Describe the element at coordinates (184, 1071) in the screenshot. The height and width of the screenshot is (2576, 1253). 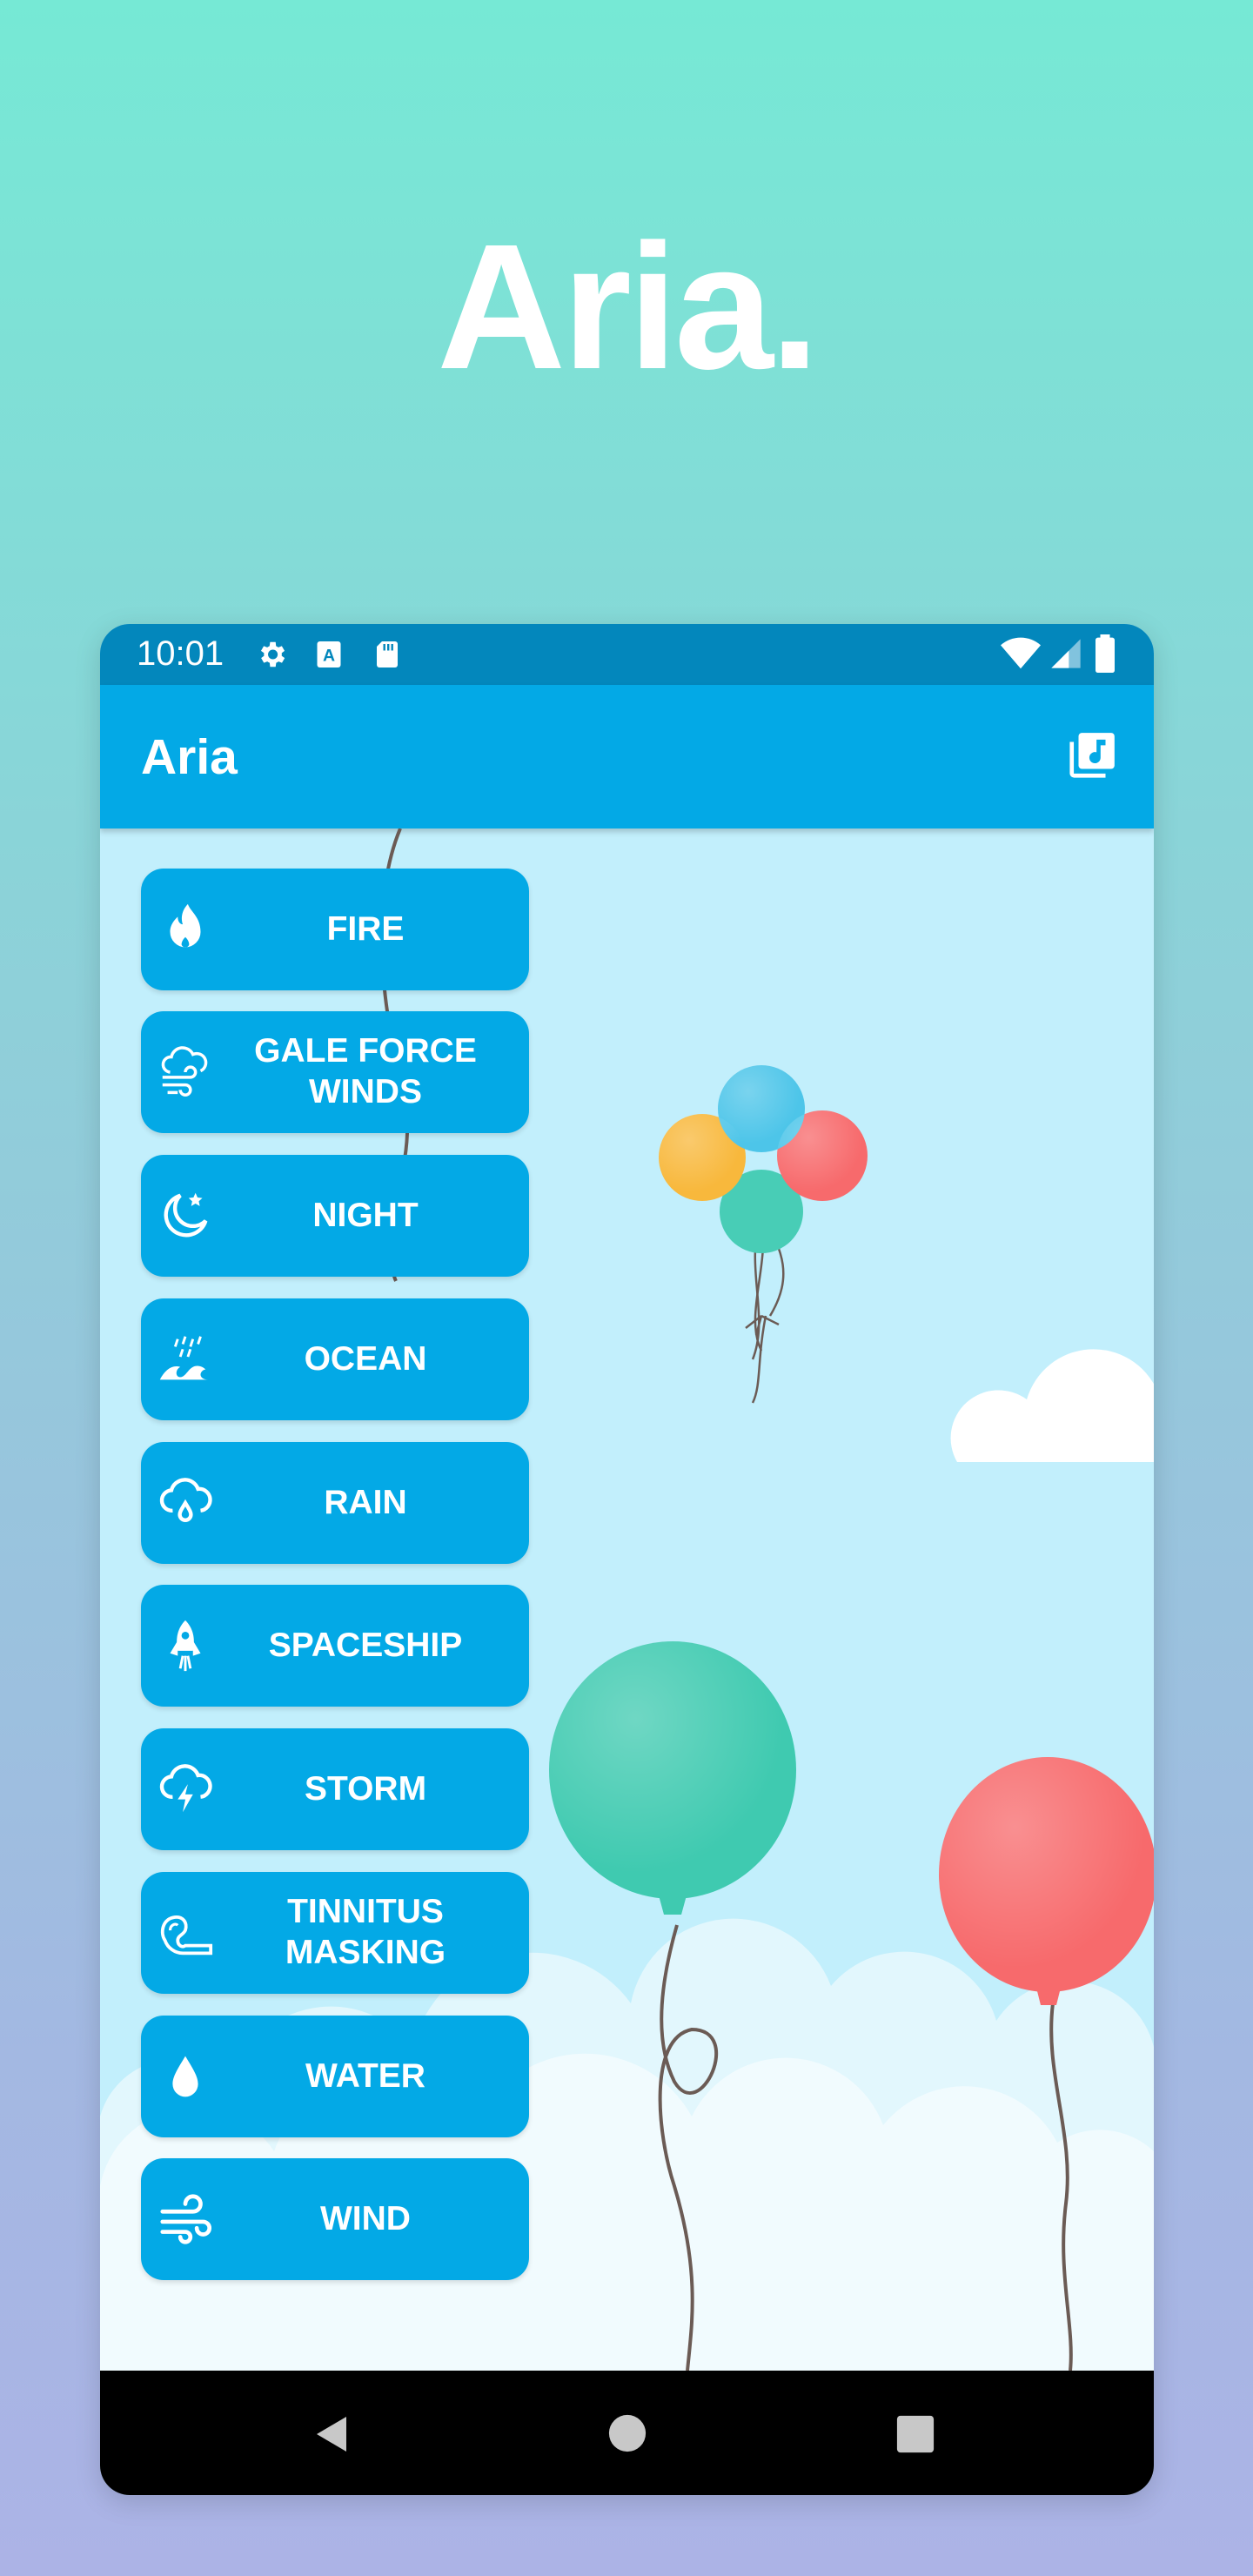
I see `wind-cloud-icon` at that location.